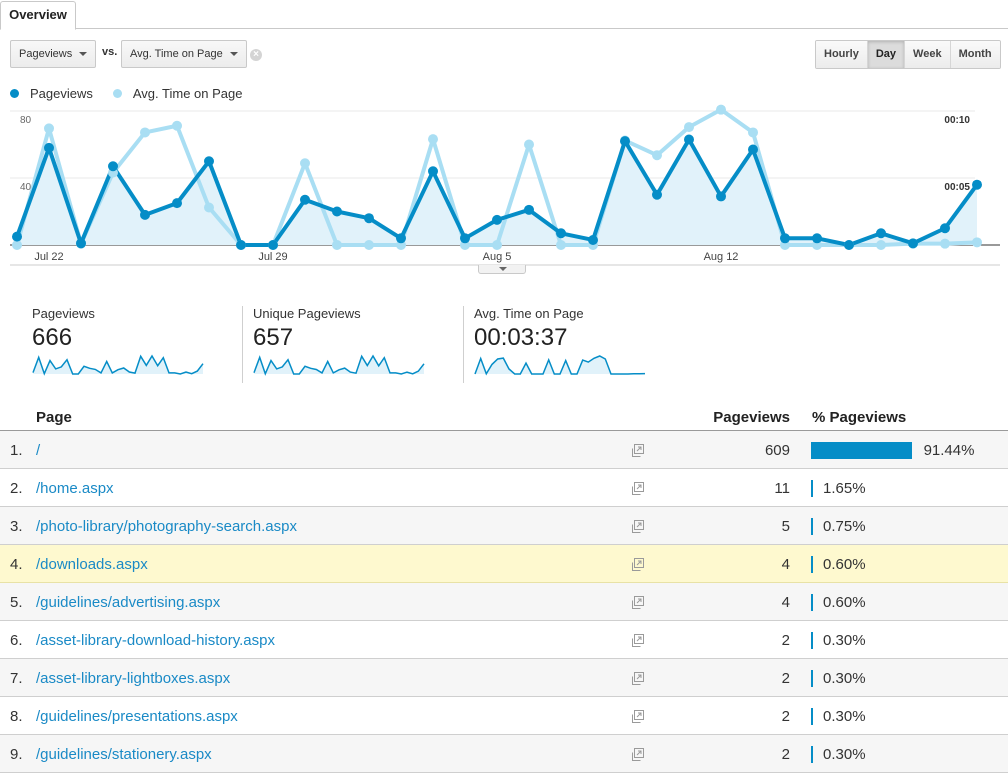  What do you see at coordinates (38, 450) in the screenshot?
I see `page-link: /` at bounding box center [38, 450].